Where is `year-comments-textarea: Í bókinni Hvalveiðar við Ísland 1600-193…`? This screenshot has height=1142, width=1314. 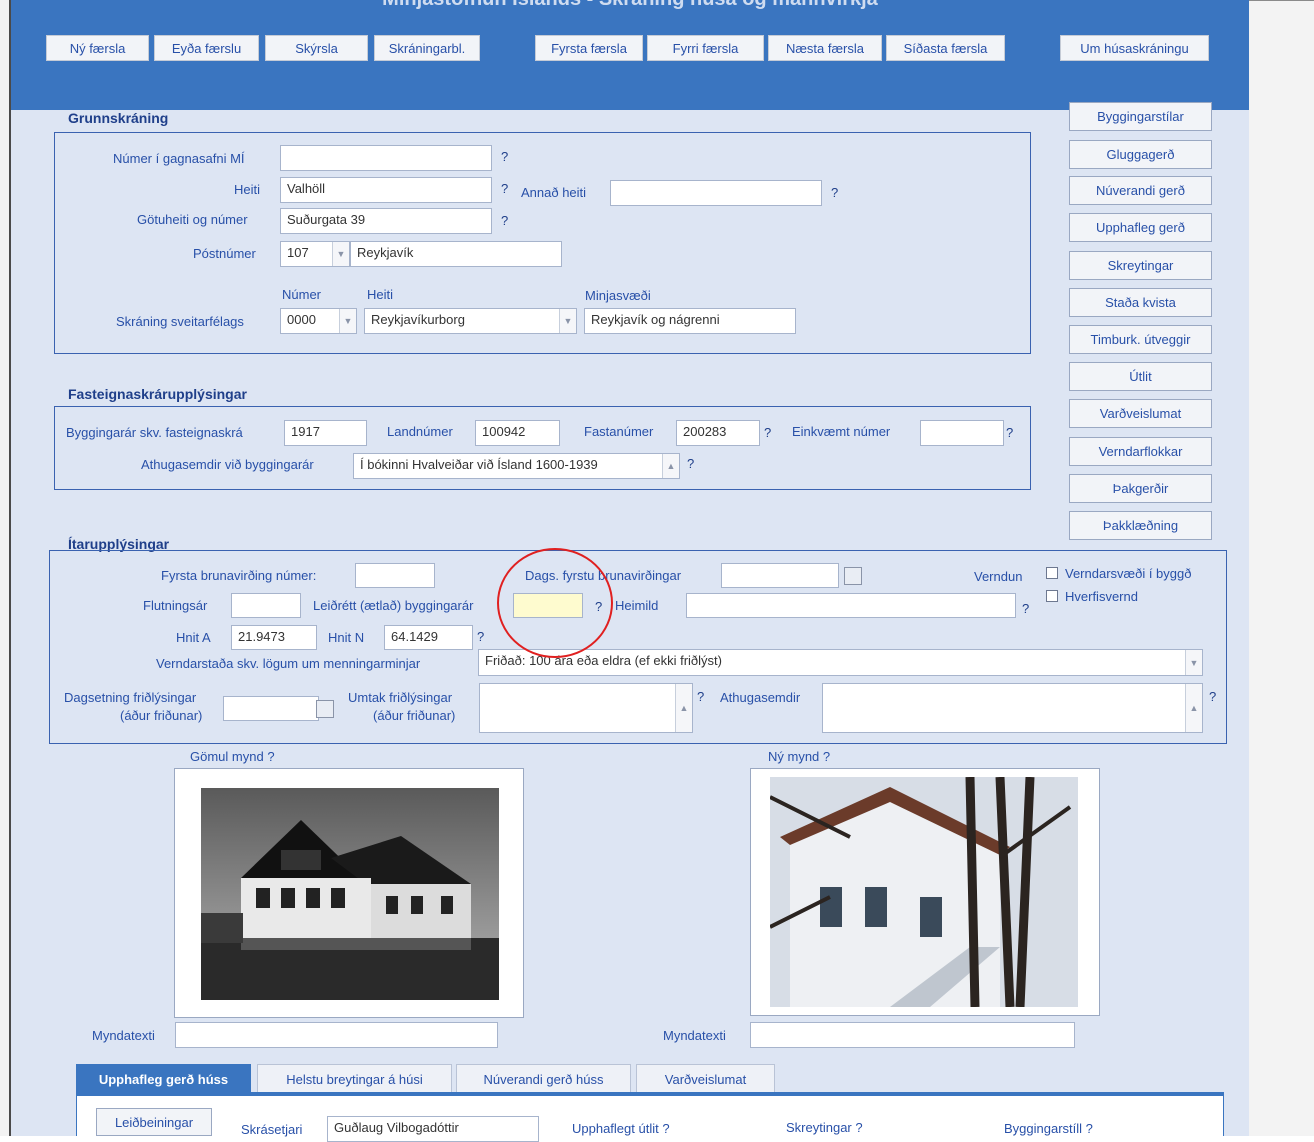 year-comments-textarea: Í bókinni Hvalveiðar við Ísland 1600-193… is located at coordinates (516, 466).